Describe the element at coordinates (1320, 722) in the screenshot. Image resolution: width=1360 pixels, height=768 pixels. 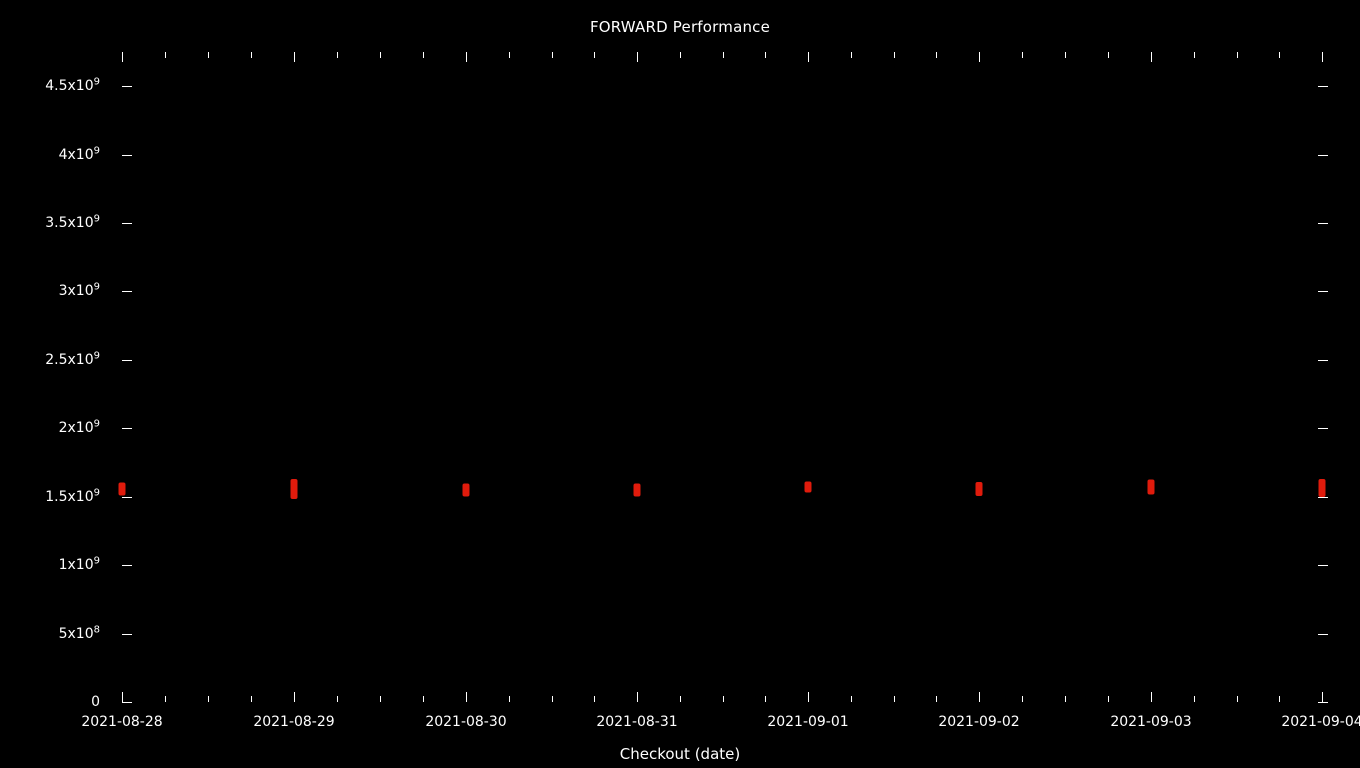
I see `x-tick-label: 2021-09-04` at that location.